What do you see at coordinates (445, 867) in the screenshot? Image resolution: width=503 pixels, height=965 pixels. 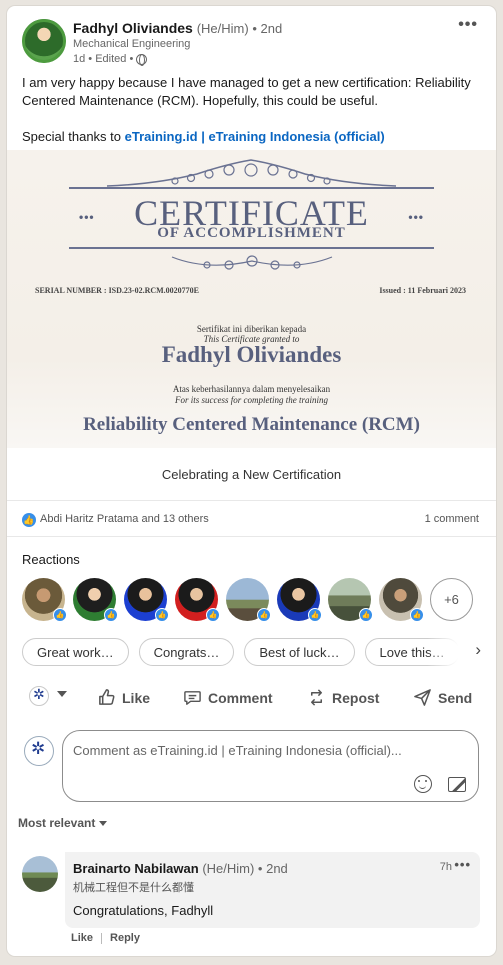 I see `comment-time: 7h` at bounding box center [445, 867].